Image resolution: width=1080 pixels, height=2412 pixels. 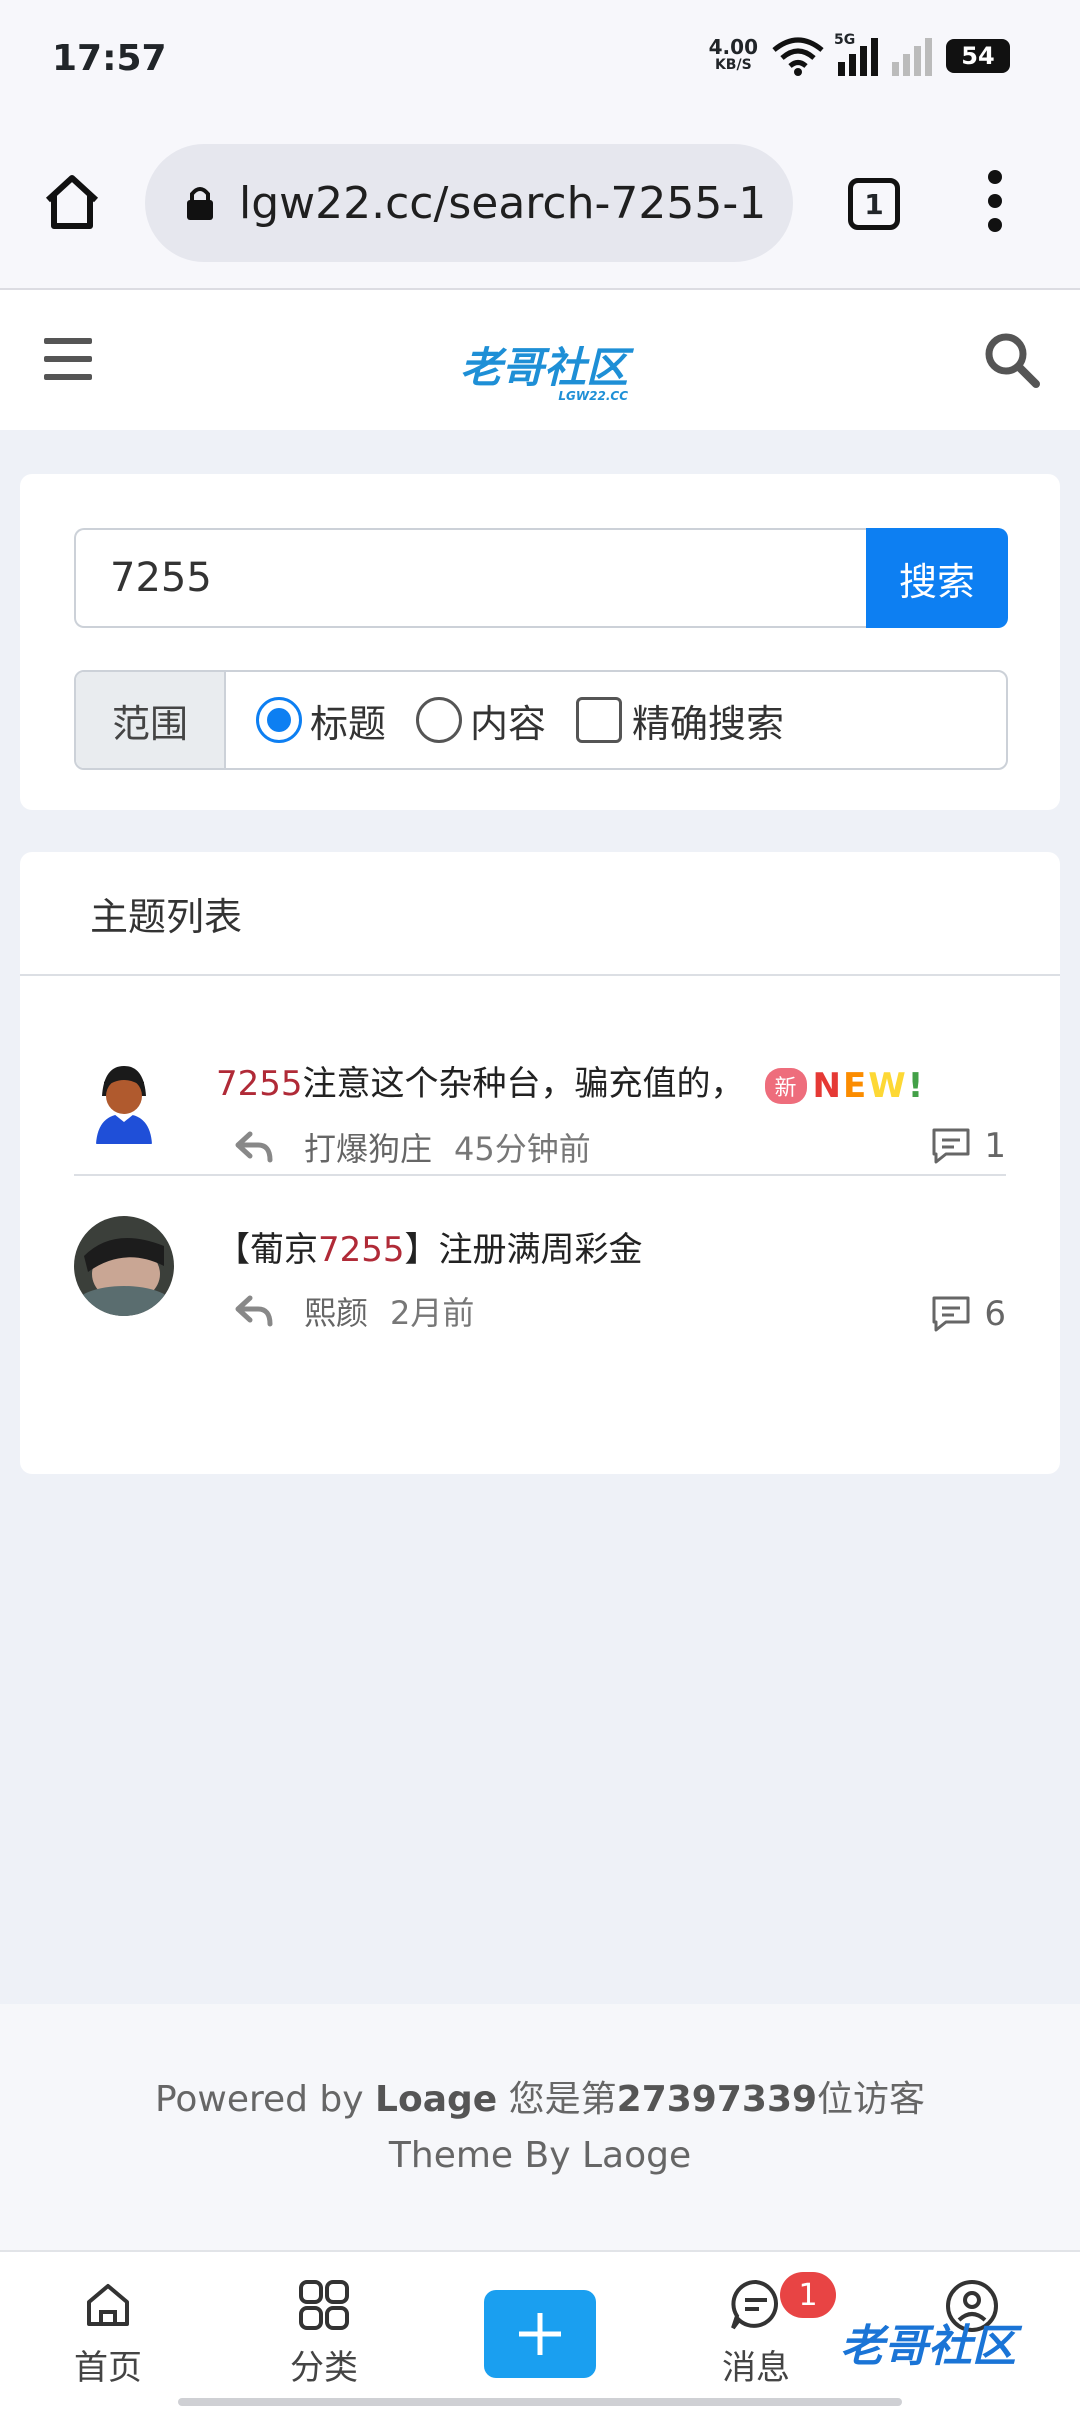 I want to click on hamburger-menu-icon, so click(x=68, y=359).